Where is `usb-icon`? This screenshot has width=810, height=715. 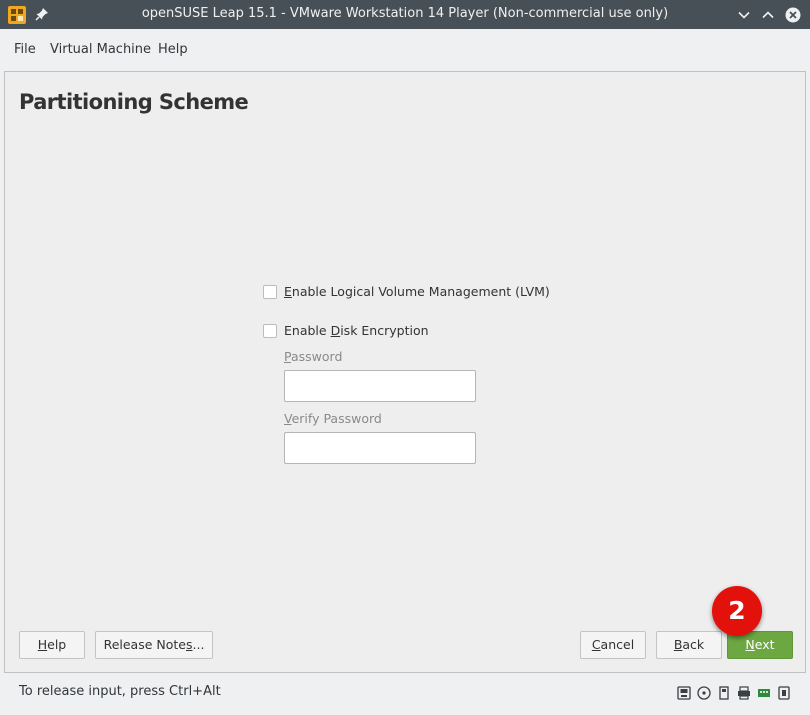 usb-icon is located at coordinates (724, 693).